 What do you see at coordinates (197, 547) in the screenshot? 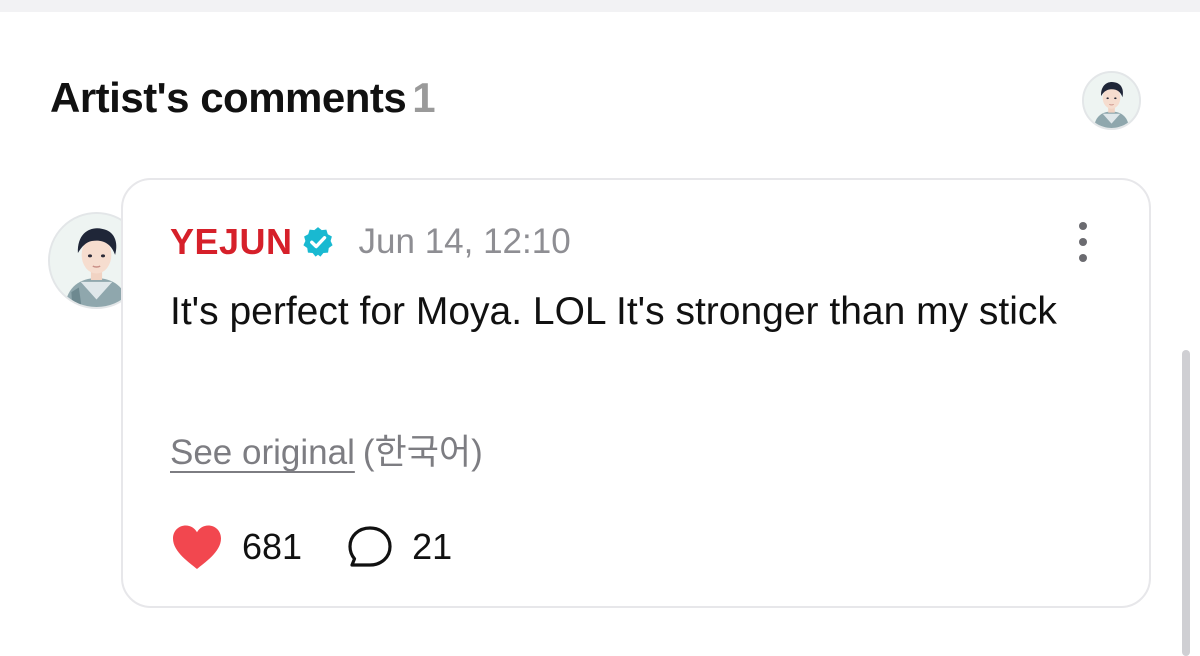
I see `heart-icon` at bounding box center [197, 547].